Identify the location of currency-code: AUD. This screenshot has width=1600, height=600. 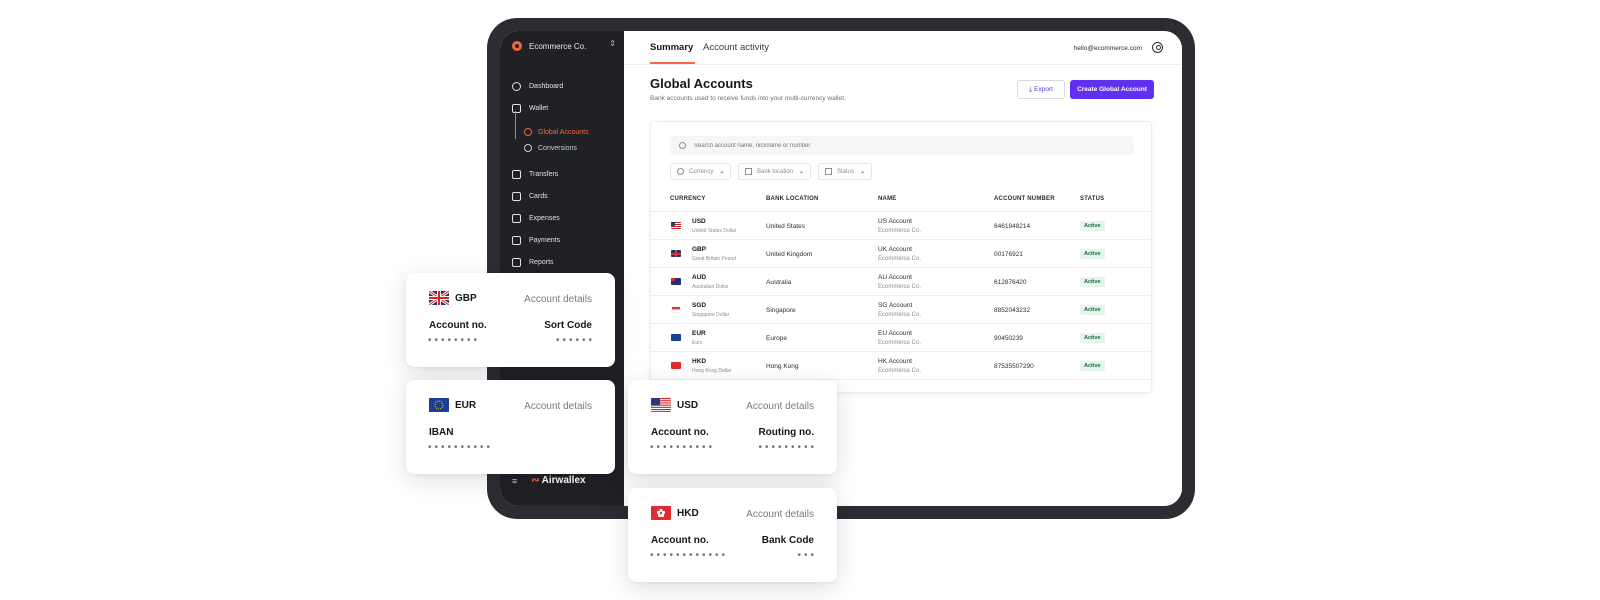
(699, 277).